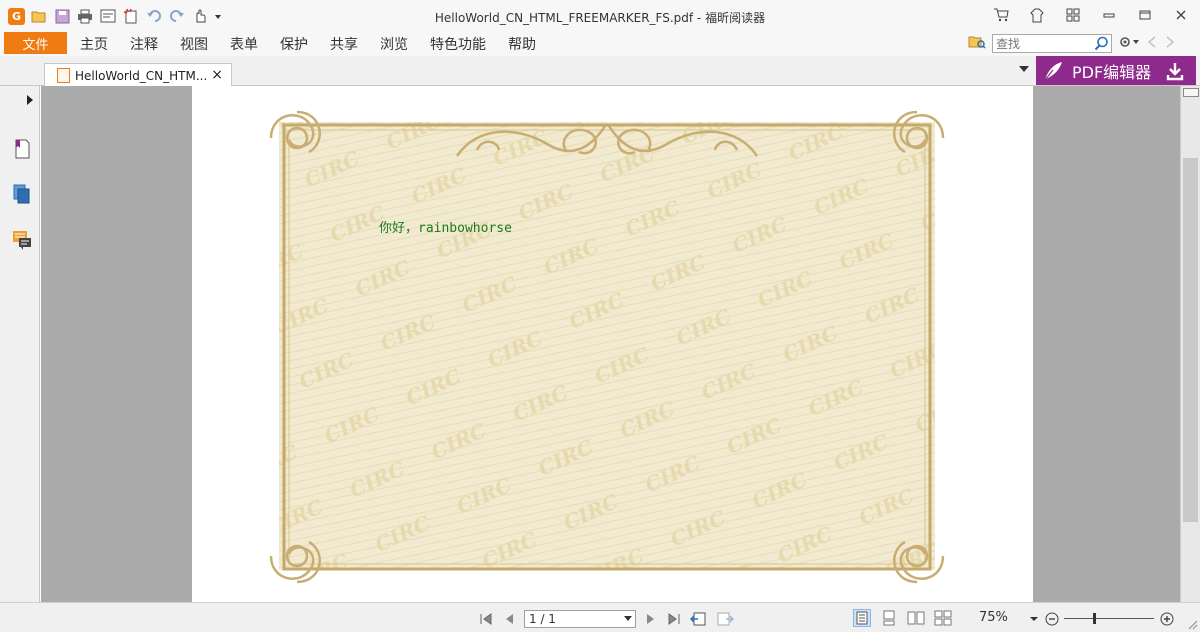 This screenshot has width=1200, height=632. What do you see at coordinates (1152, 44) in the screenshot?
I see `previous-result-icon` at bounding box center [1152, 44].